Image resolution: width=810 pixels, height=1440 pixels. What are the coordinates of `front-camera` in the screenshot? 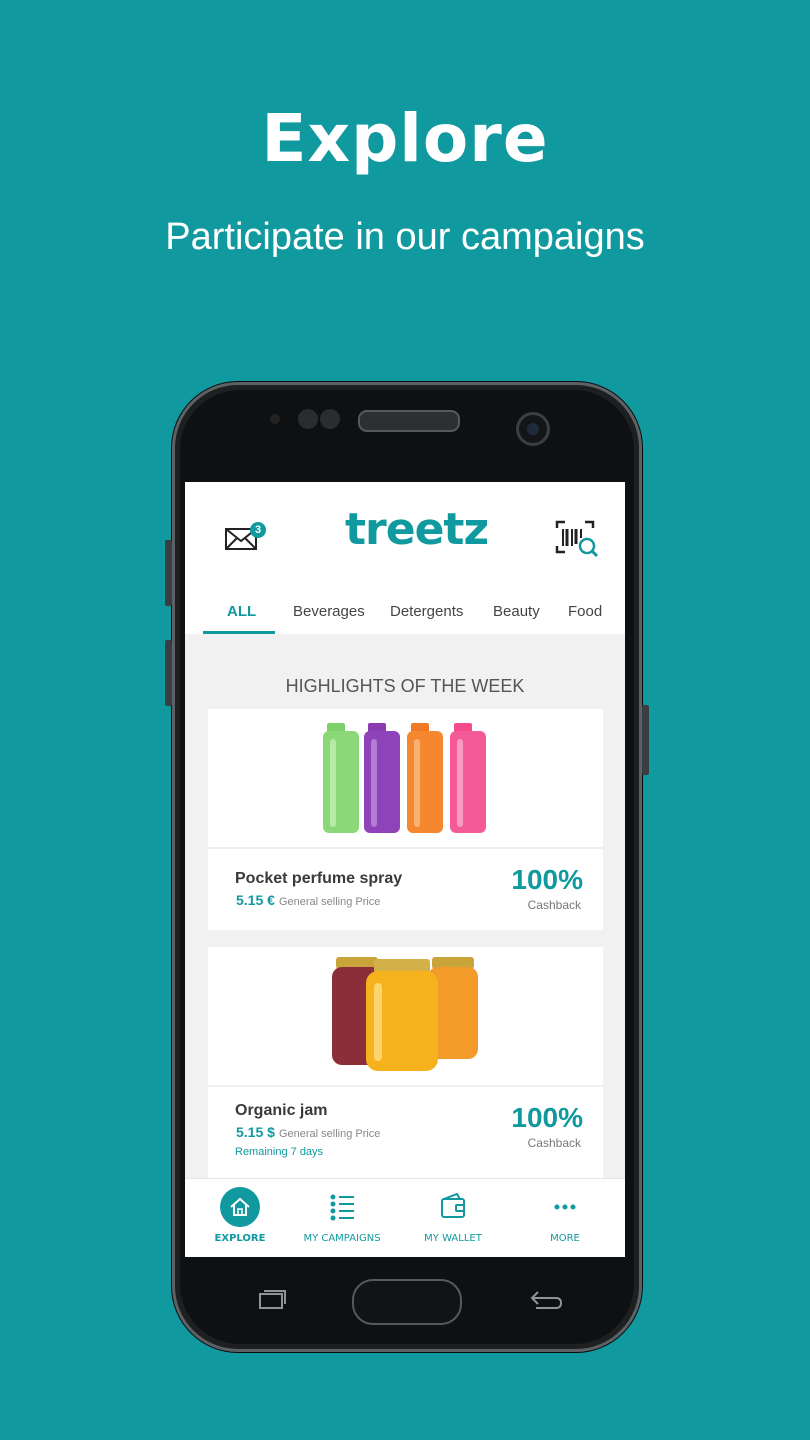 It's located at (533, 429).